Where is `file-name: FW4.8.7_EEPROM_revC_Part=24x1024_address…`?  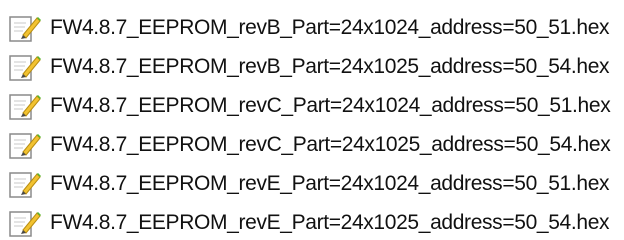 file-name: FW4.8.7_EEPROM_revC_Part=24x1024_address… is located at coordinates (330, 105).